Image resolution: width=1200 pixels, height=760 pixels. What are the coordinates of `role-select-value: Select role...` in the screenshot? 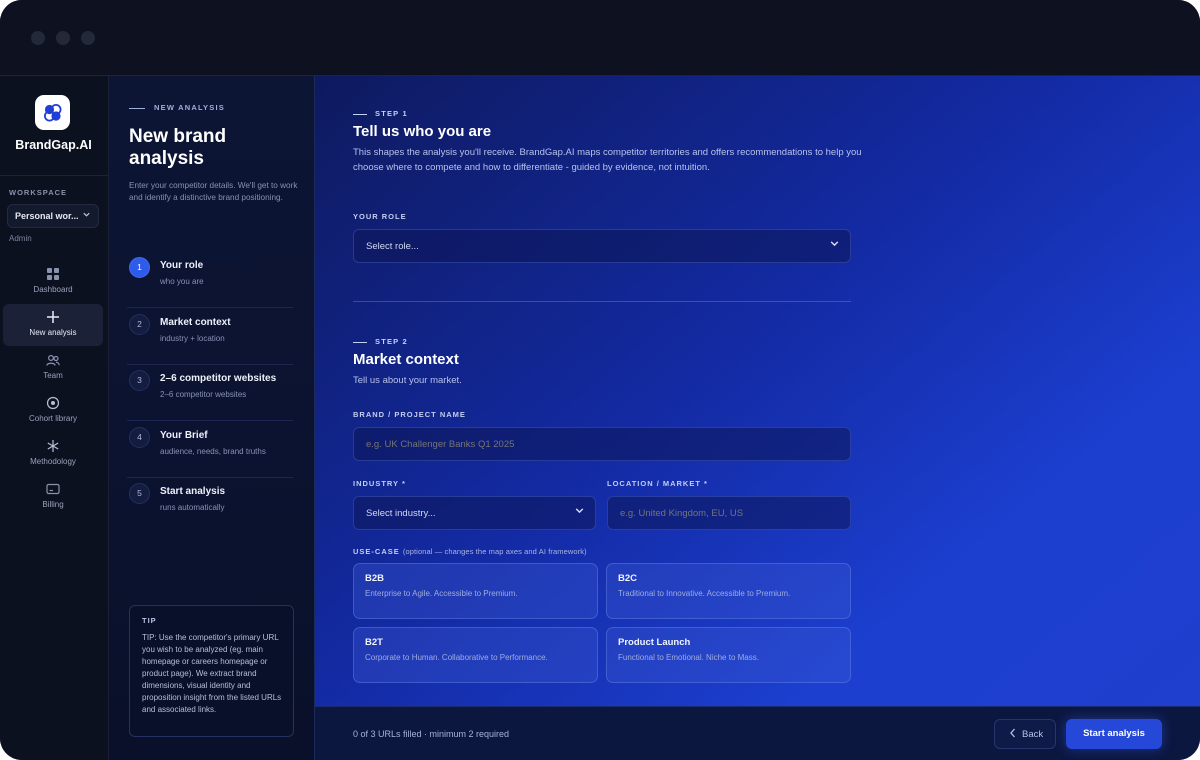 It's located at (392, 246).